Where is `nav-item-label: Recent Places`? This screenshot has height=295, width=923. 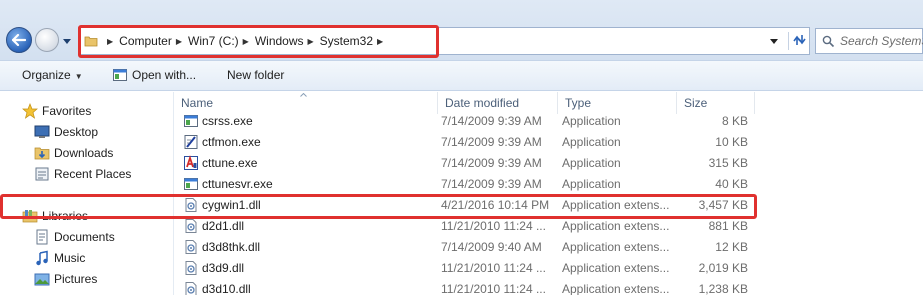
nav-item-label: Recent Places is located at coordinates (93, 174).